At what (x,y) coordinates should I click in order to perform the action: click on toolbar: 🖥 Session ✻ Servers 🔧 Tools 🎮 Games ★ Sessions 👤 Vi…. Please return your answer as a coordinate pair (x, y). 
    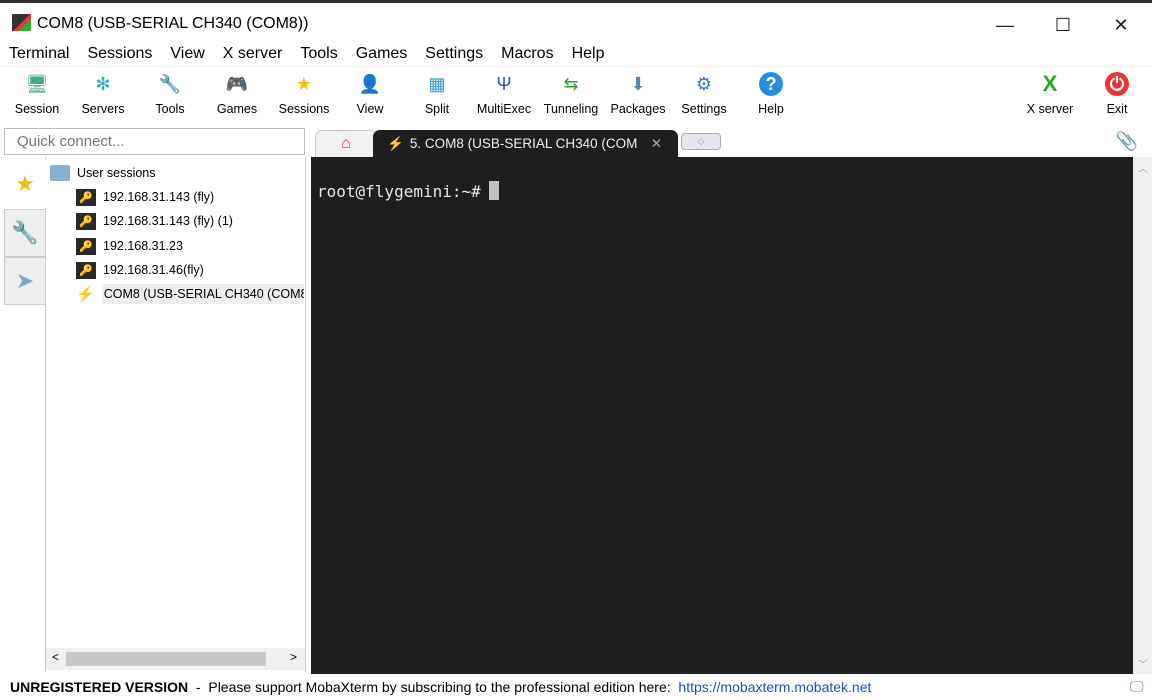
    Looking at the image, I should click on (576, 94).